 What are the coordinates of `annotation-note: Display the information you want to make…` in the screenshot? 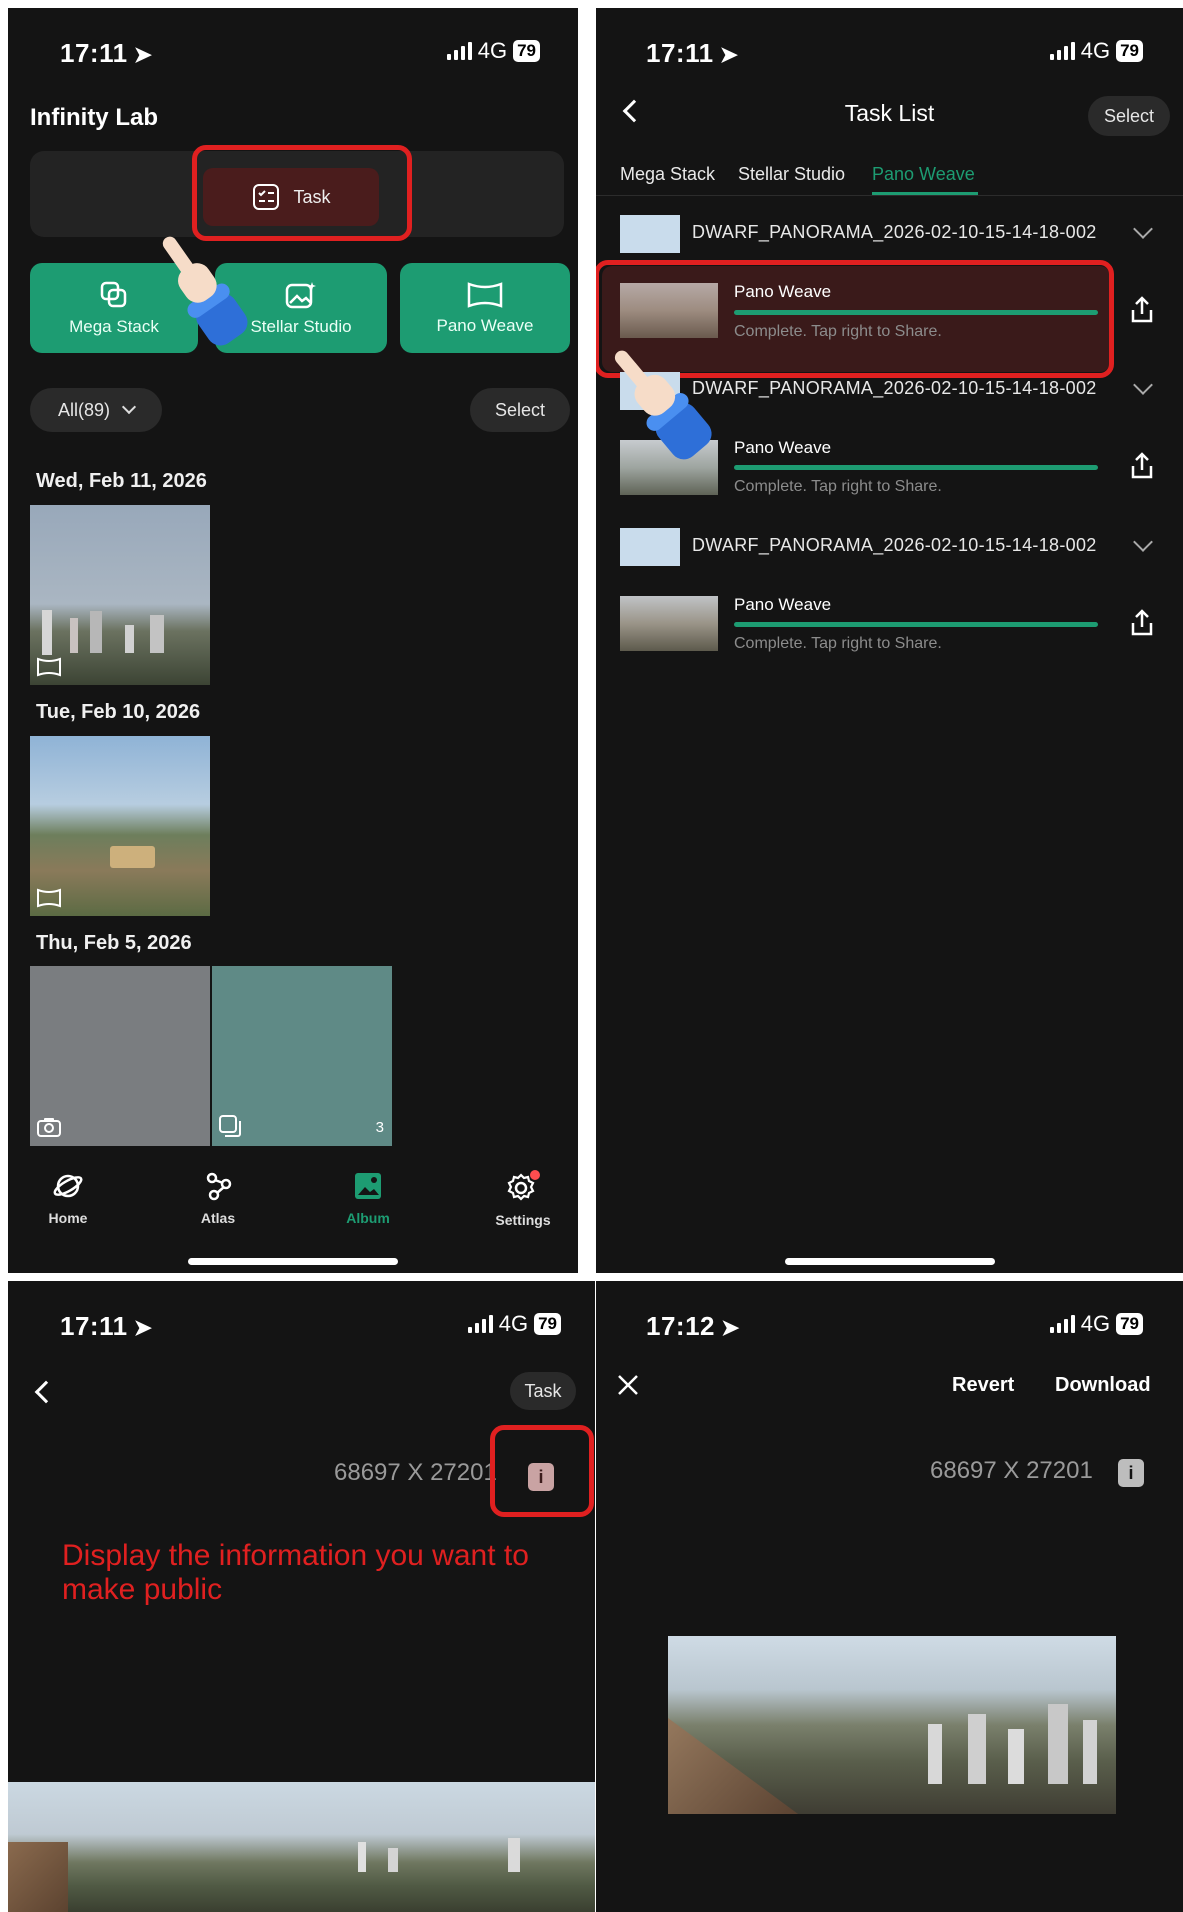 It's located at (295, 1572).